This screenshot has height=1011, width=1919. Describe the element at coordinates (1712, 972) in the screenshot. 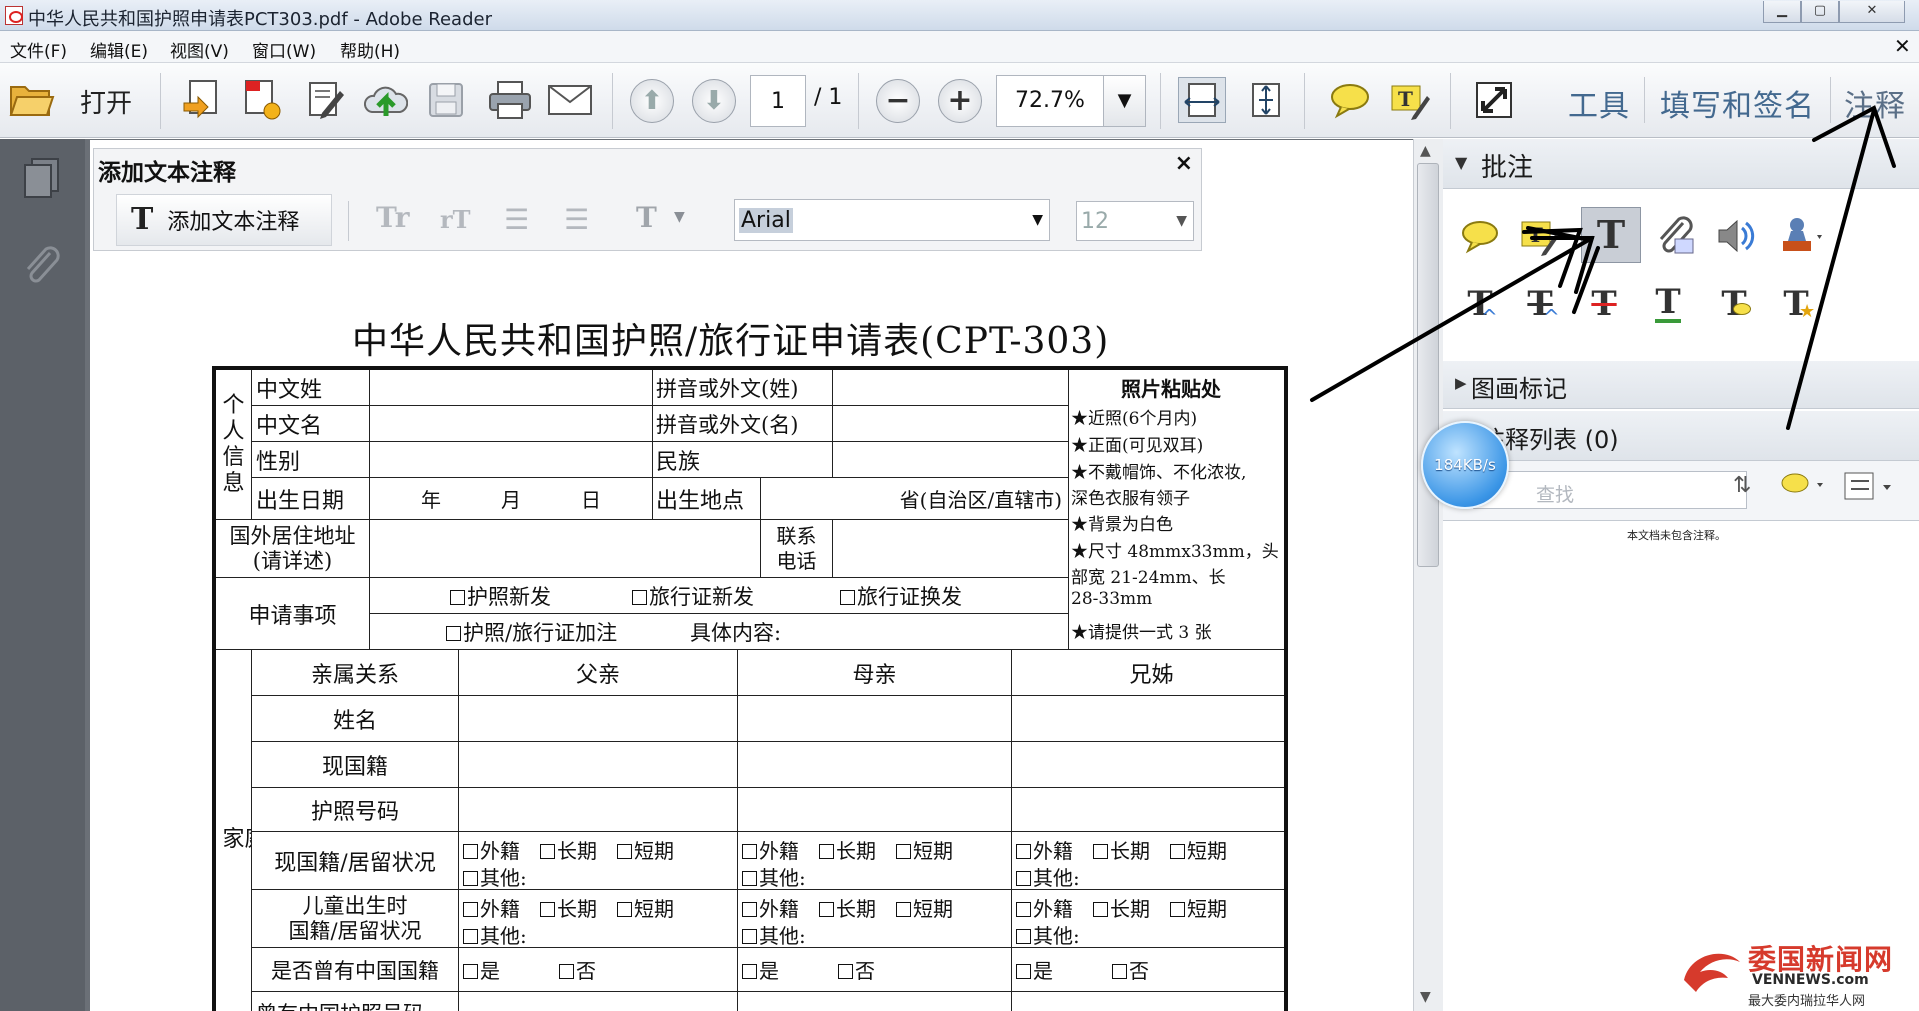

I see `watermark-logo-icon` at that location.